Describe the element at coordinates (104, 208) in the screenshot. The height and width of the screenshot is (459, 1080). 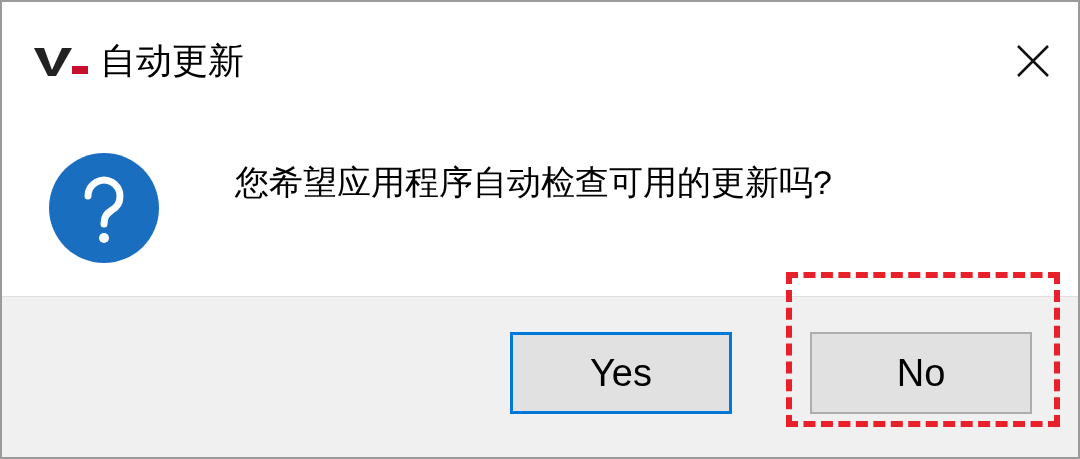
I see `question-icon` at that location.